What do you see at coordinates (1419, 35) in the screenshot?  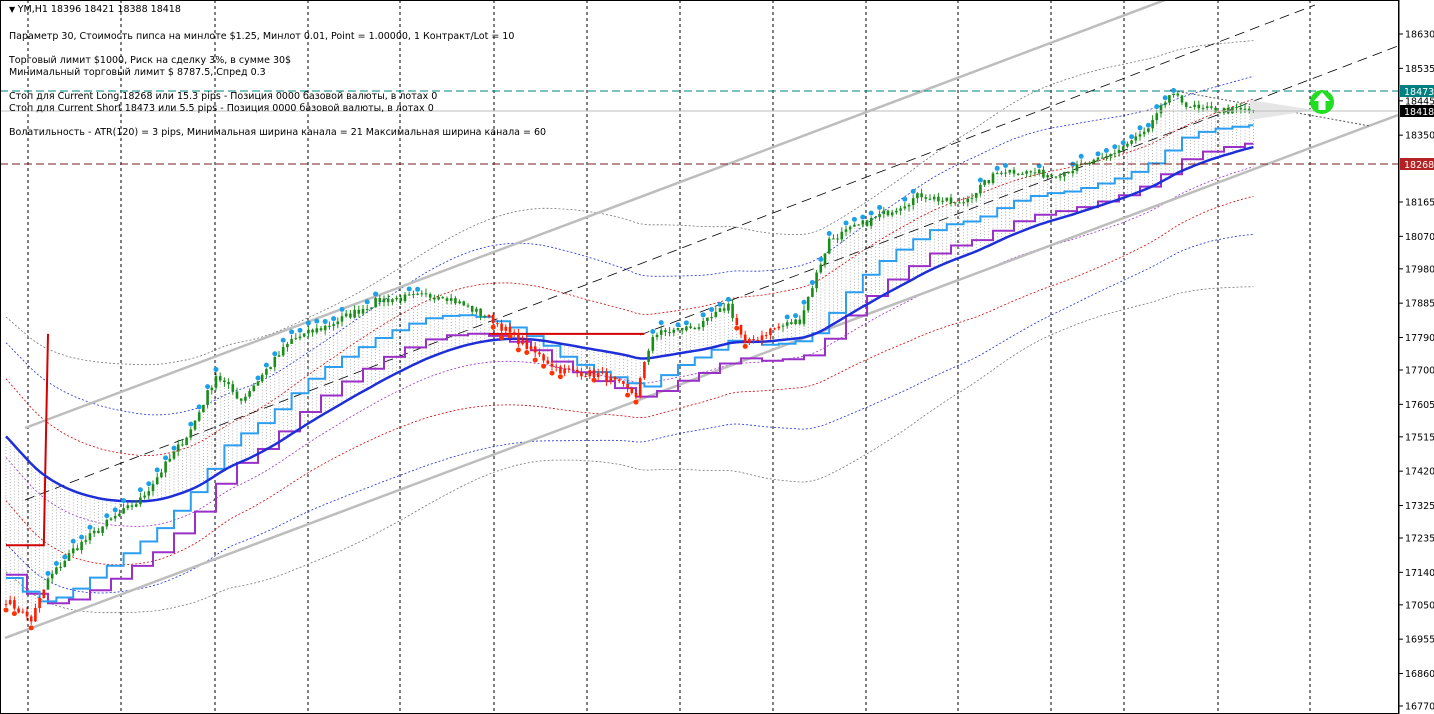 I see `axis-tick-label: 18630` at bounding box center [1419, 35].